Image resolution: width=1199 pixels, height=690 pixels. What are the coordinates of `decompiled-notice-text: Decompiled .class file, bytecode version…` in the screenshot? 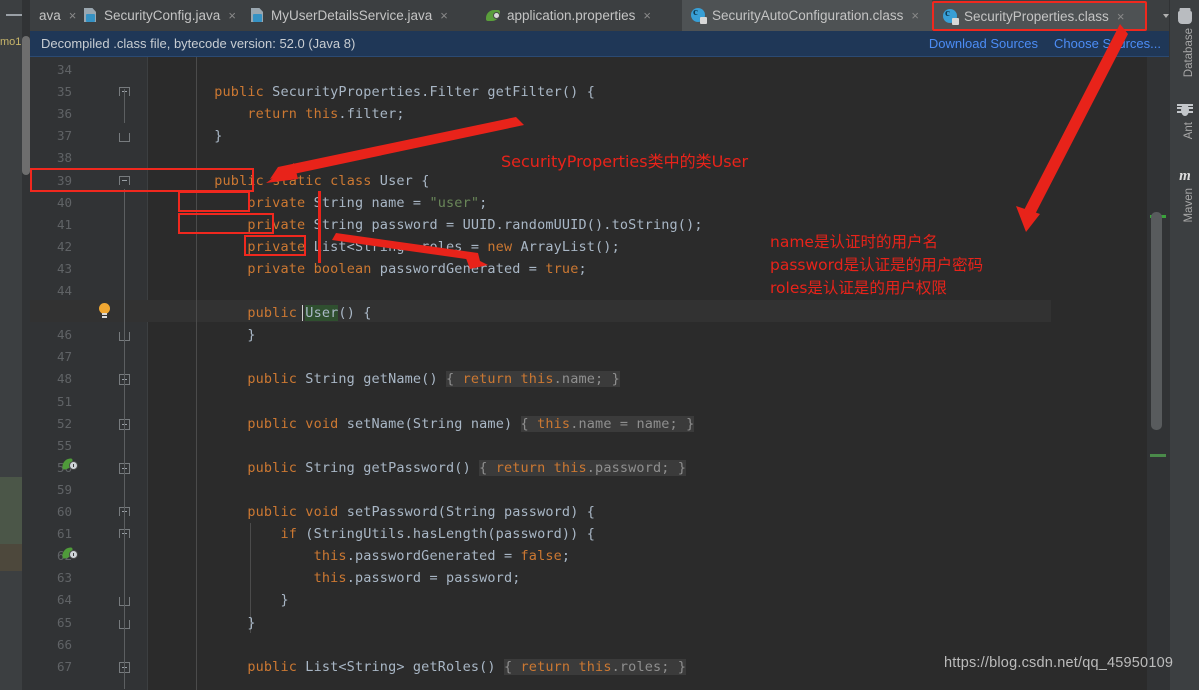 It's located at (198, 43).